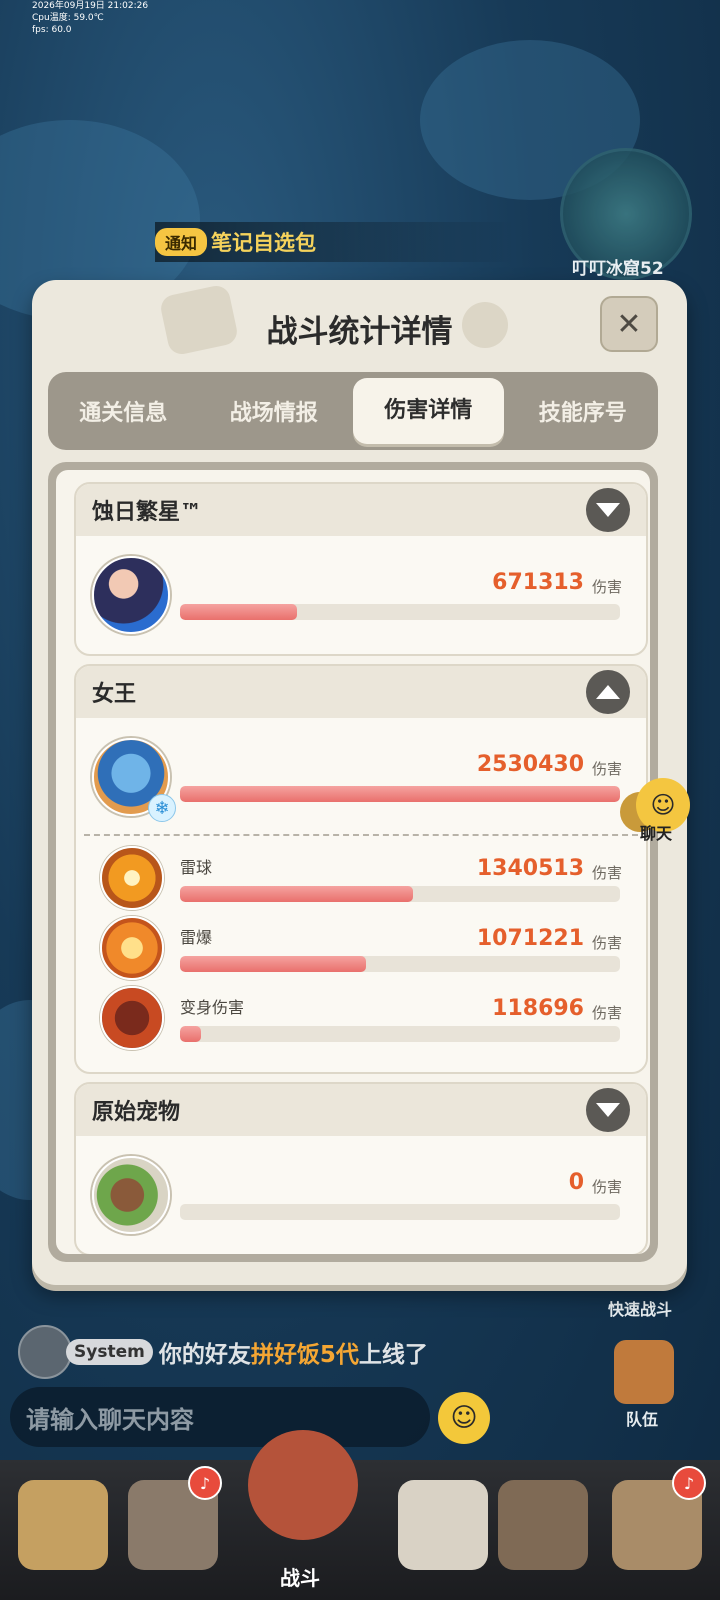 The image size is (720, 1600). I want to click on quick-battle-button: 快速战斗, so click(640, 1308).